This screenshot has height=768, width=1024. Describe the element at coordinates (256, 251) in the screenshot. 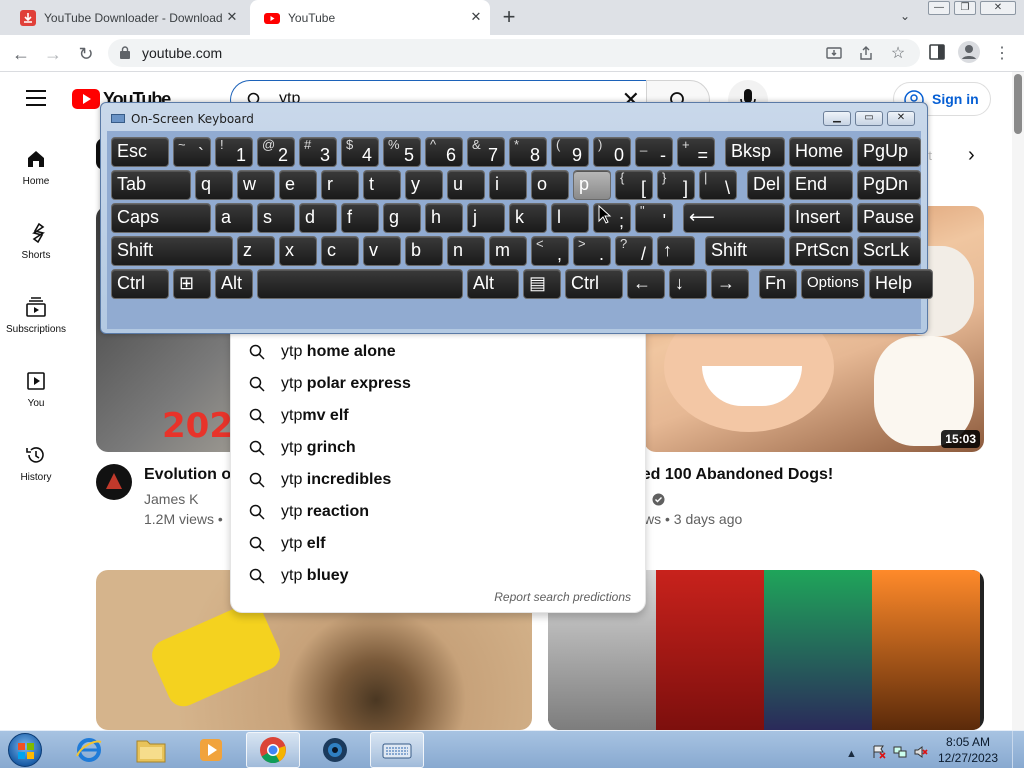

I see `key-z: z` at that location.